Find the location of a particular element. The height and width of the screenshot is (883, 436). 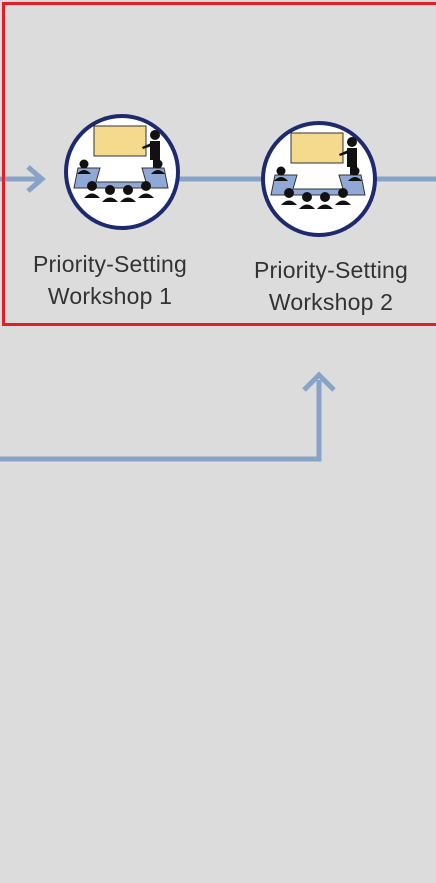

node-label-line2: Workshop 1 is located at coordinates (110, 296).